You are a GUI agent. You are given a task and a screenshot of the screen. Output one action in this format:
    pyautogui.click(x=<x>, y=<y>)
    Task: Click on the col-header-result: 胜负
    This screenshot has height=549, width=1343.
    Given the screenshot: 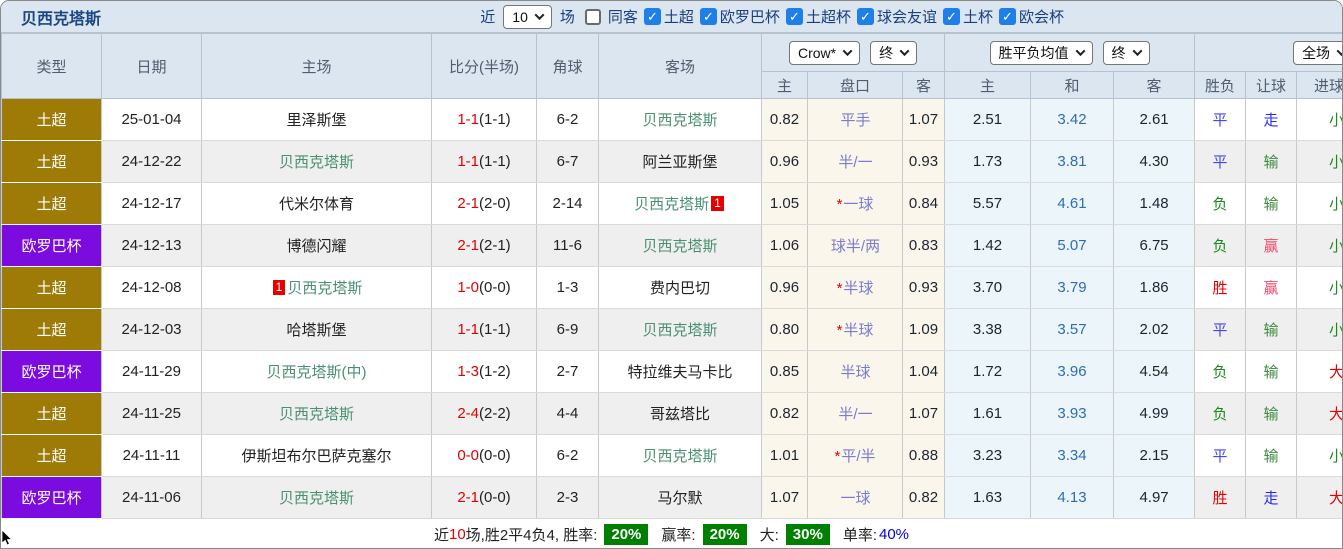 What is the action you would take?
    pyautogui.click(x=1220, y=85)
    